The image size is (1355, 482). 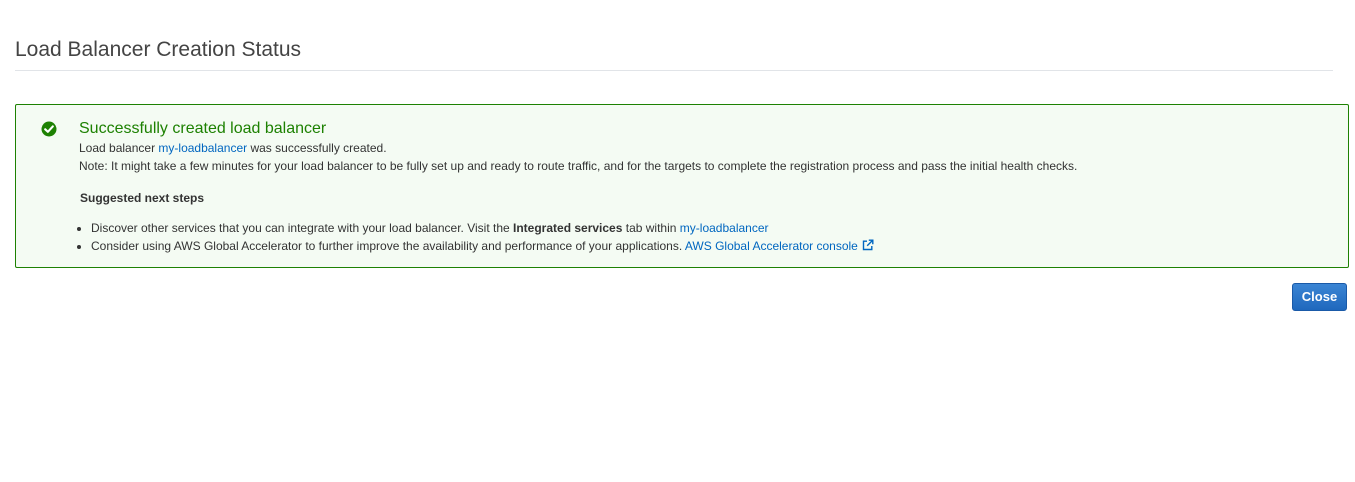 What do you see at coordinates (568, 228) in the screenshot?
I see `integrated-services-label: Integrated services` at bounding box center [568, 228].